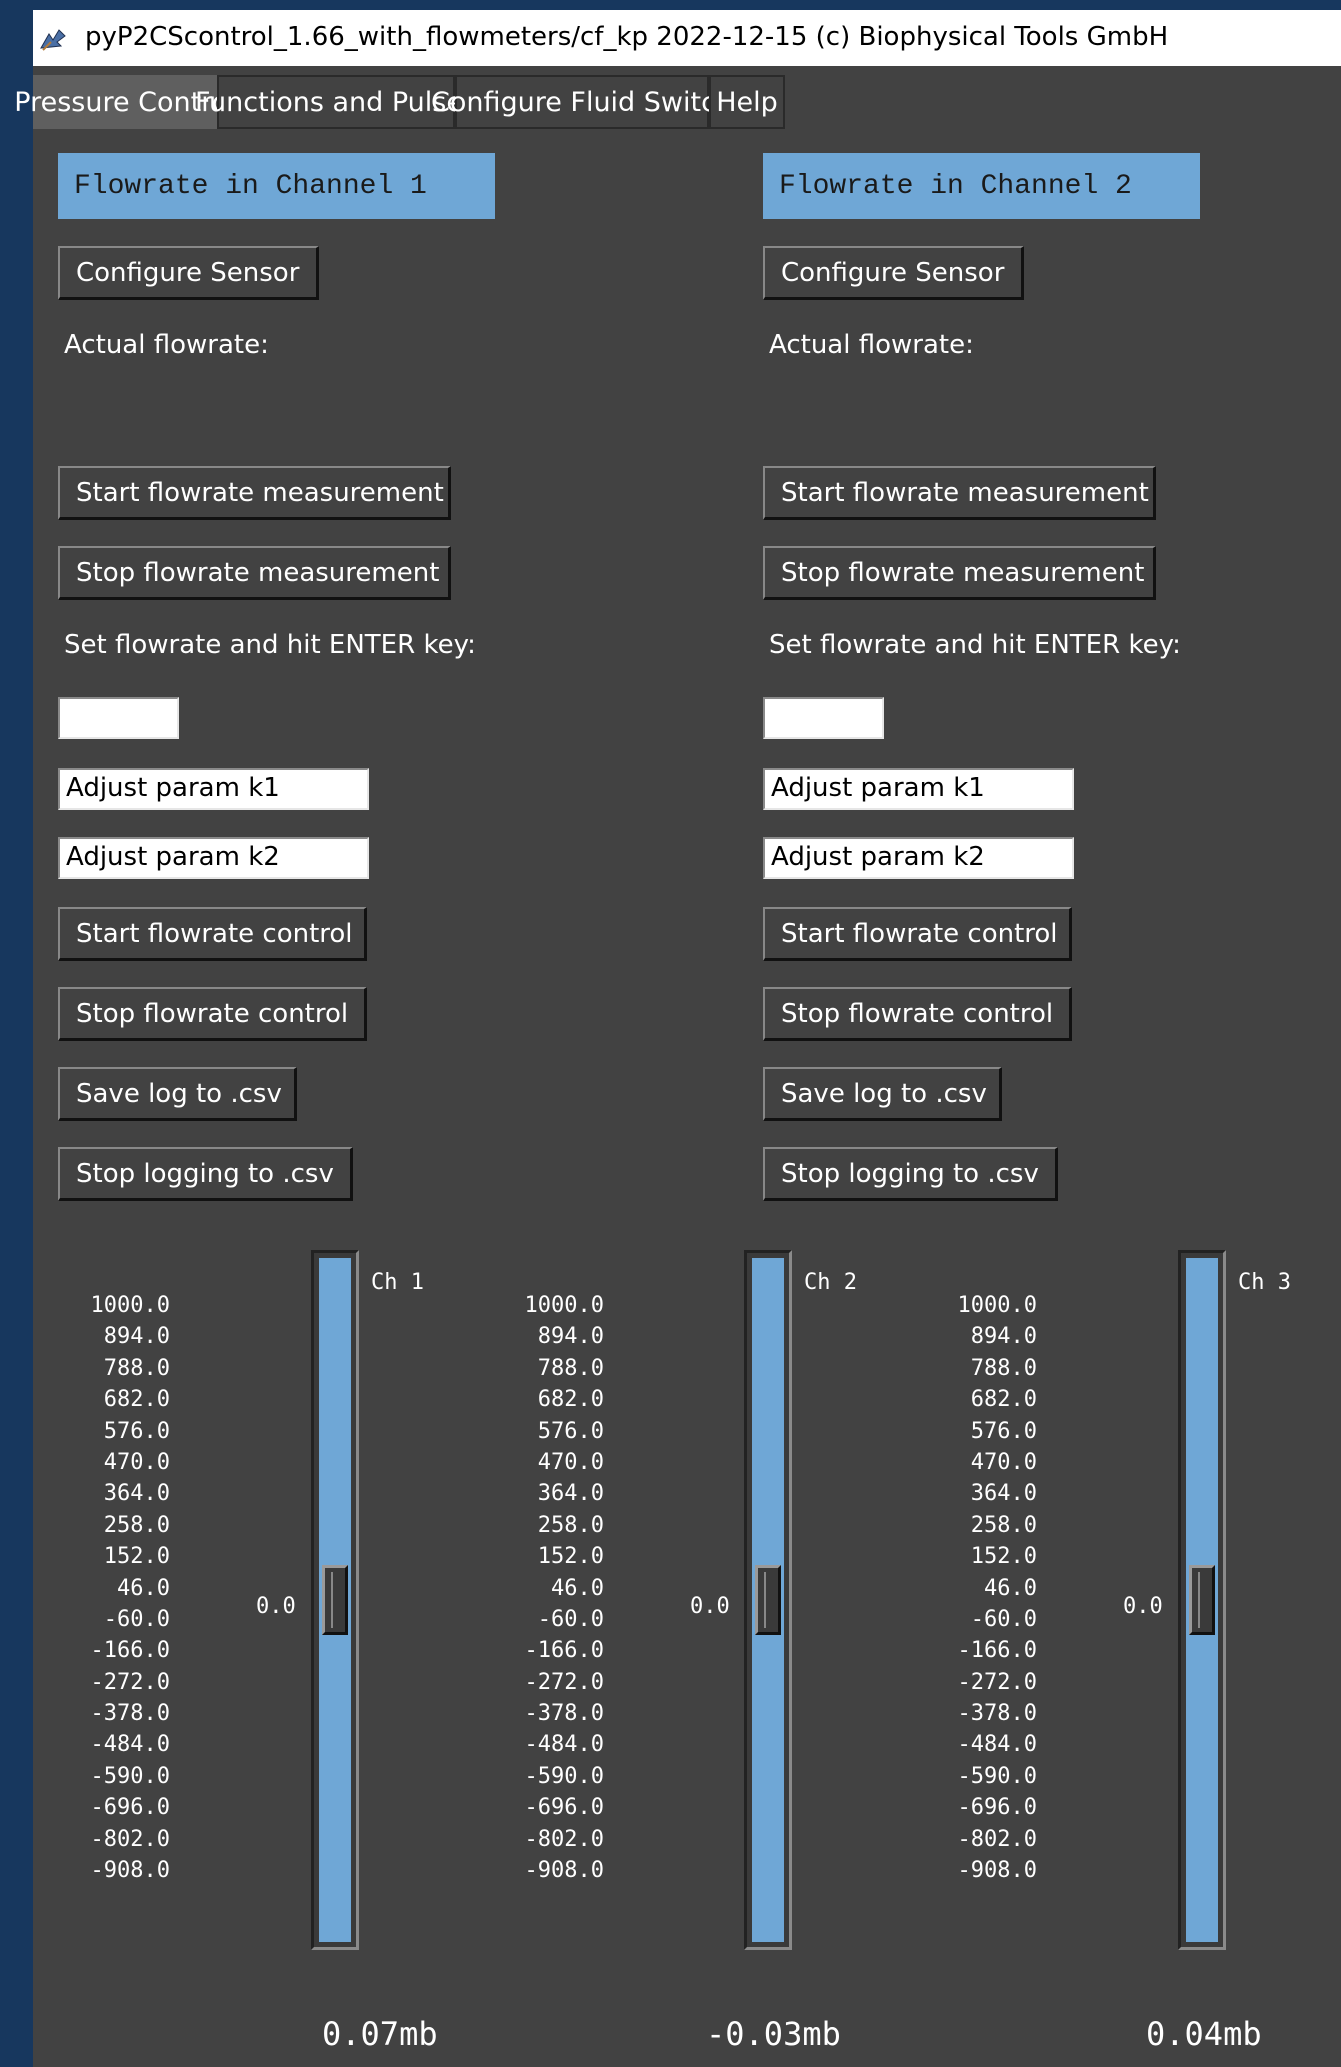  What do you see at coordinates (959, 573) in the screenshot?
I see `ch2-stop-measurement-button: Stop flowrate measurement` at bounding box center [959, 573].